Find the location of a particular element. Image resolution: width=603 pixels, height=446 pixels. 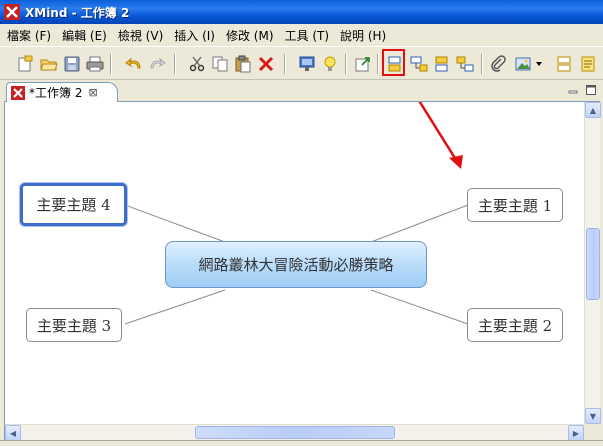

save-icon is located at coordinates (72, 64).